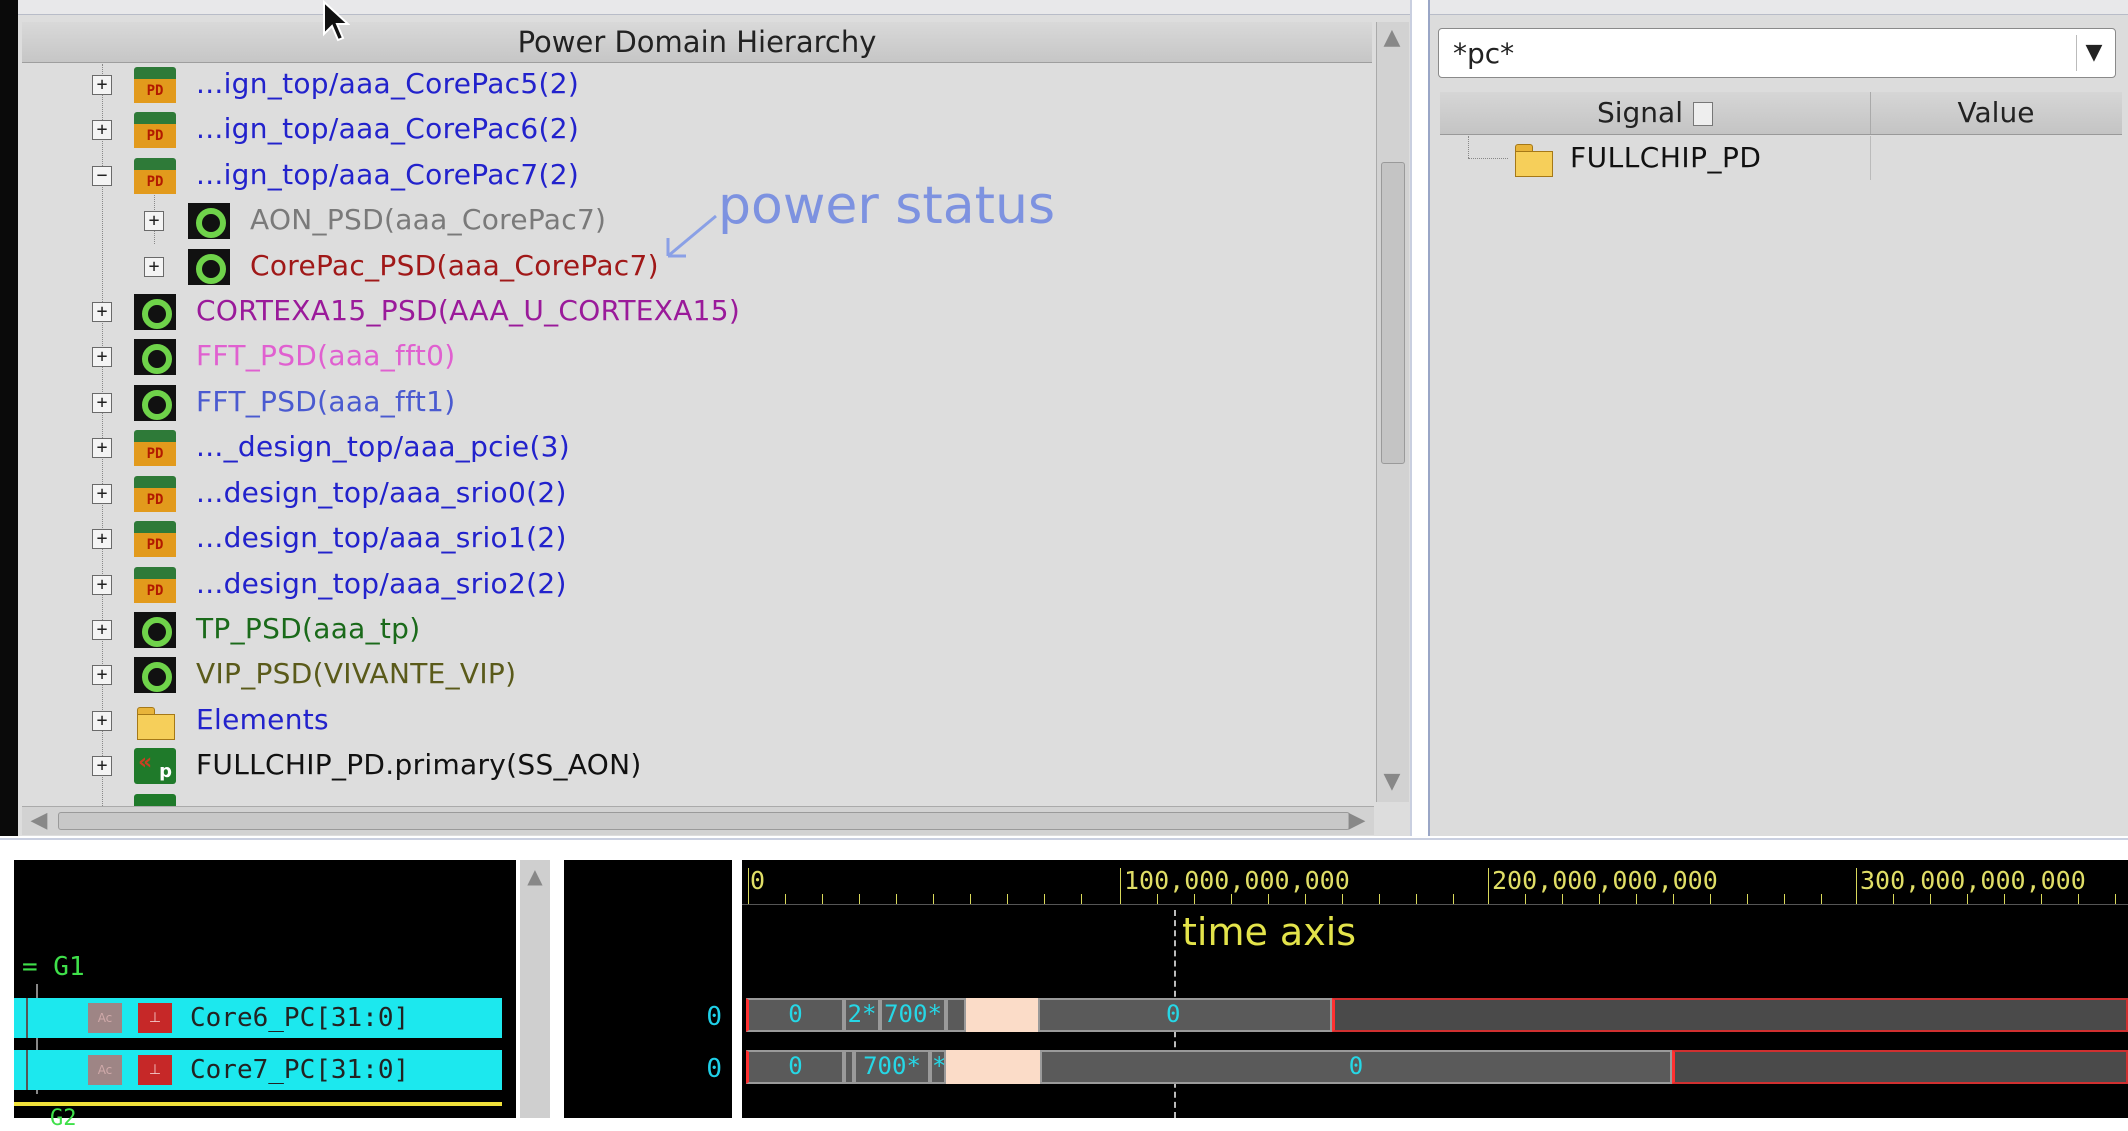  Describe the element at coordinates (1655, 113) in the screenshot. I see `column-header-signal: Signal` at that location.